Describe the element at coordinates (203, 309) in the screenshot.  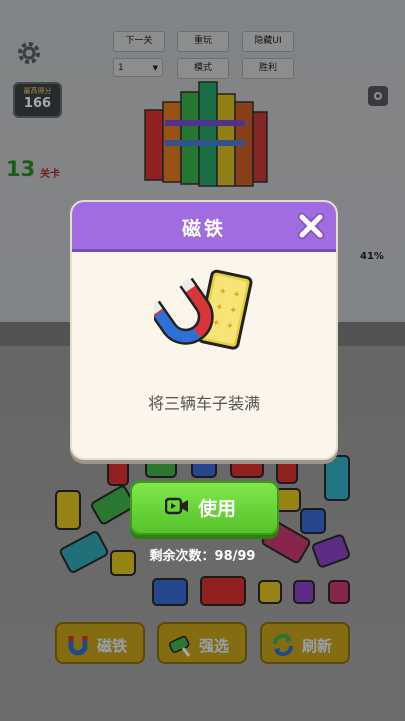
I see `magnet-card-illustration-icon: ✦ ✦ ✦ ✦ ✦ ✦` at that location.